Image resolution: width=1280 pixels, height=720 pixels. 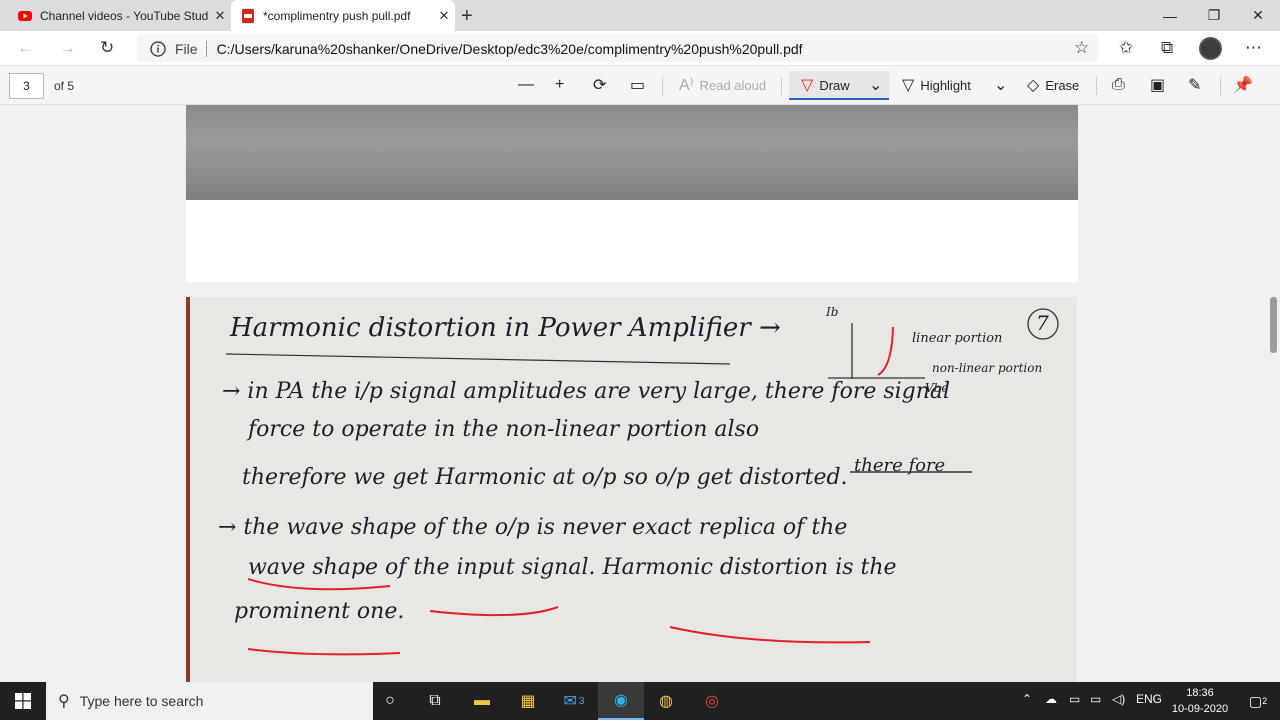 I want to click on print-button: ⎙, so click(x=1121, y=85).